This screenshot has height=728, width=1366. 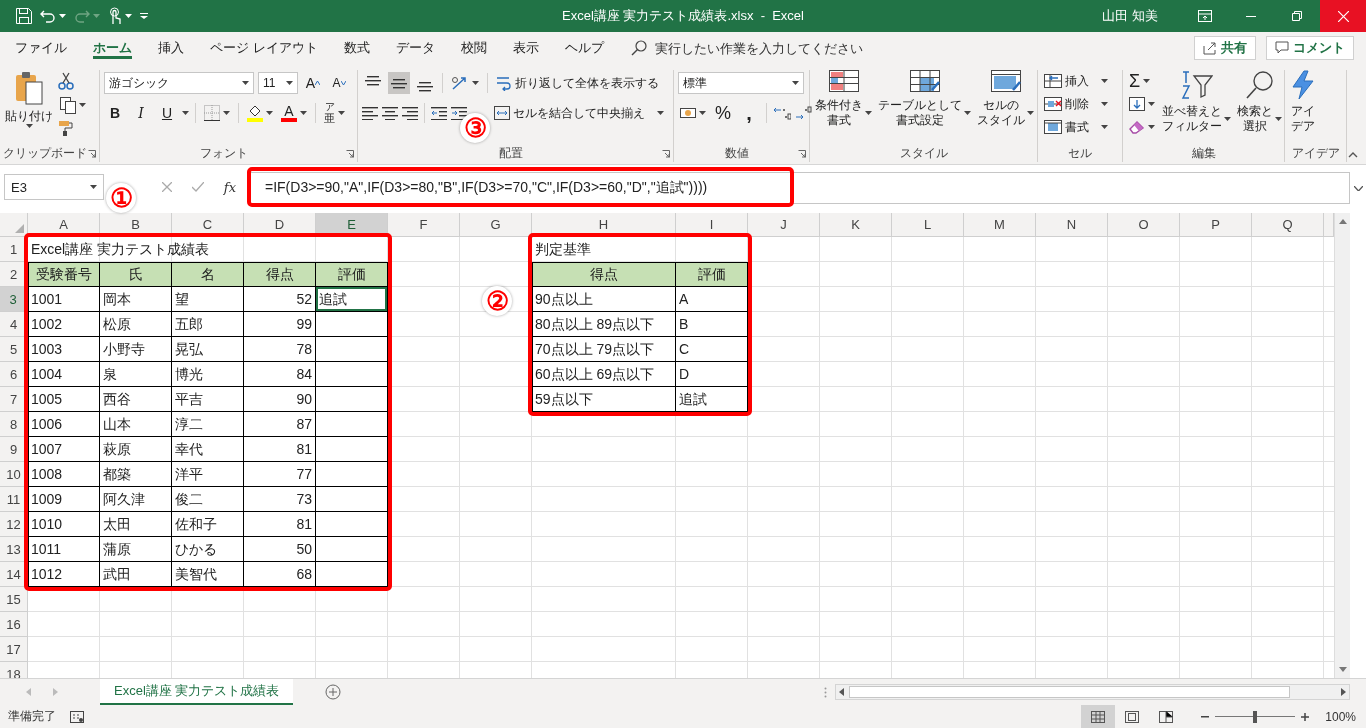 What do you see at coordinates (14, 670) in the screenshot?
I see `row-header: 18` at bounding box center [14, 670].